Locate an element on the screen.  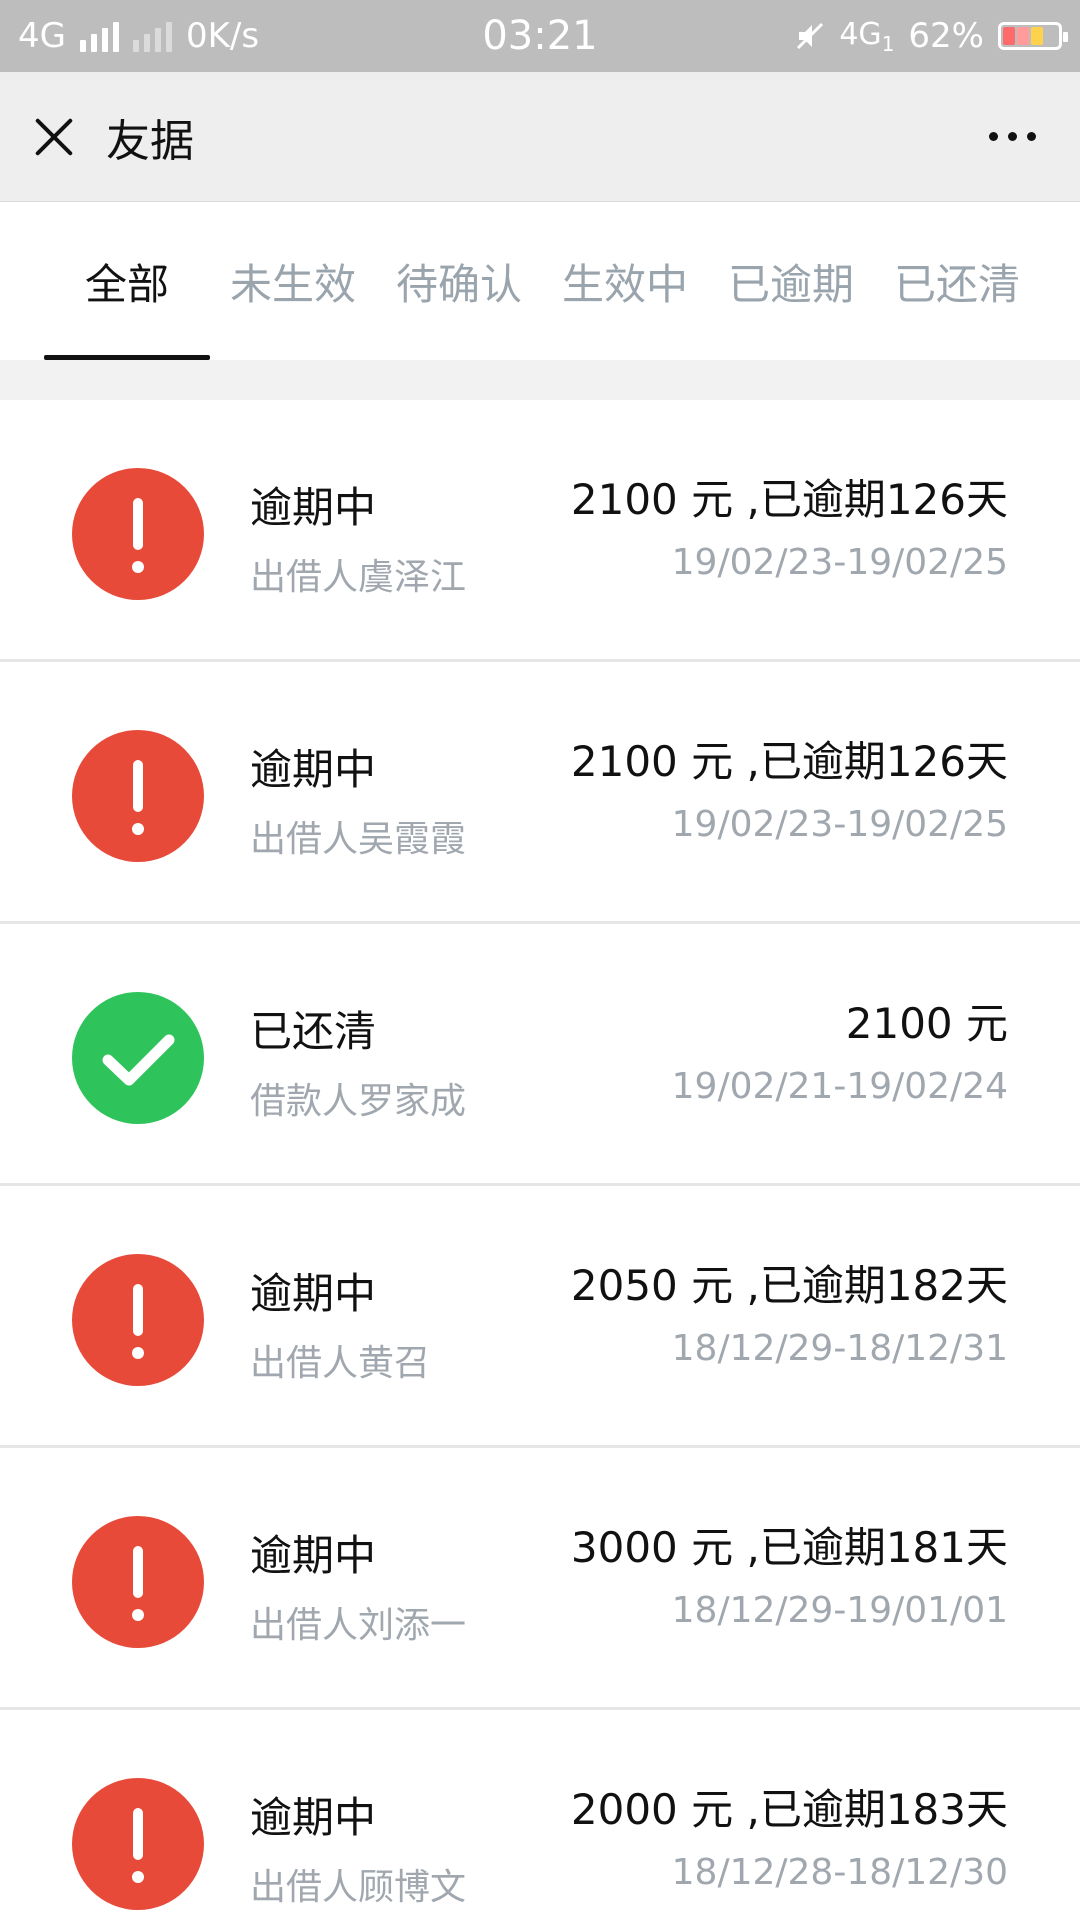
tab-not-effective: 未生效 is located at coordinates (293, 281).